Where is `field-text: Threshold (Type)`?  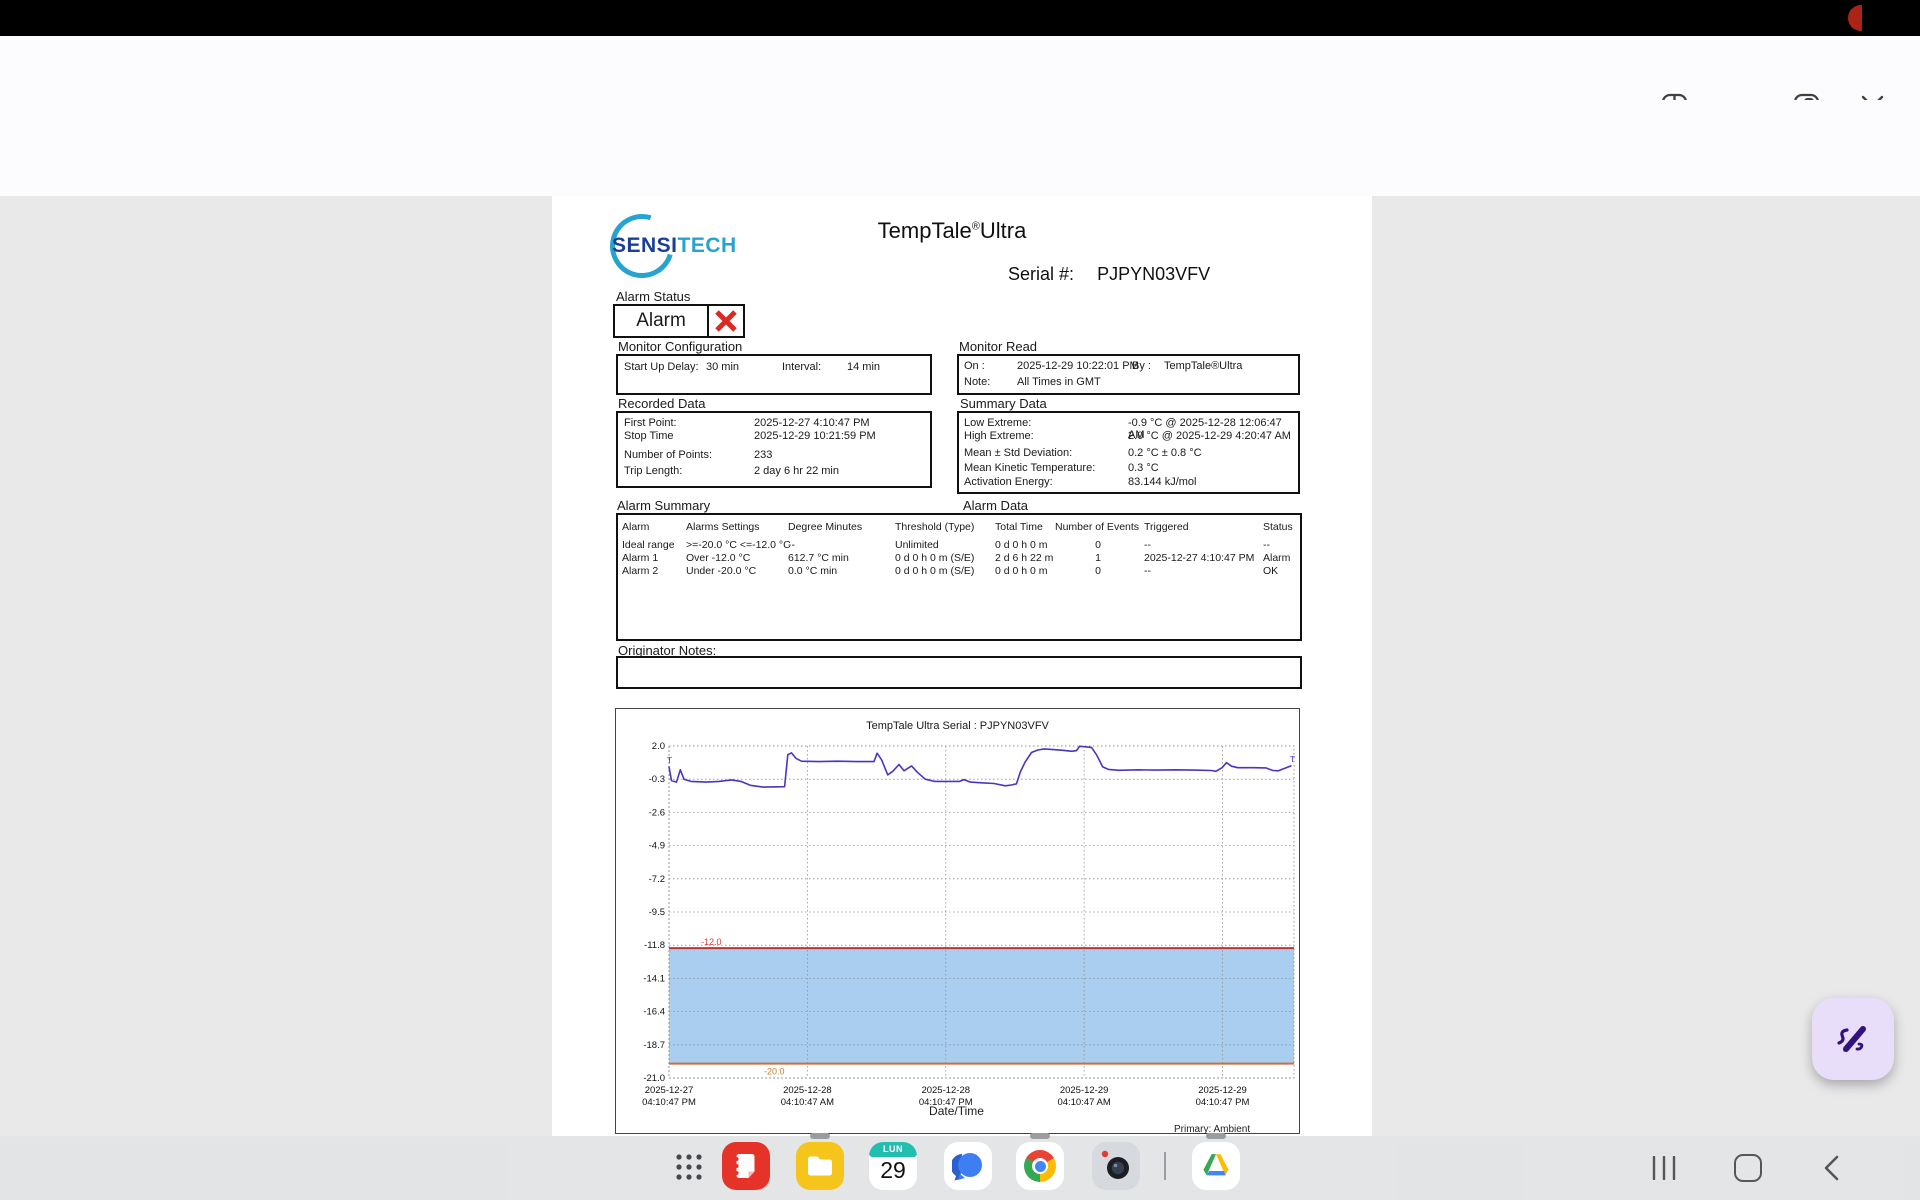 field-text: Threshold (Type) is located at coordinates (935, 527).